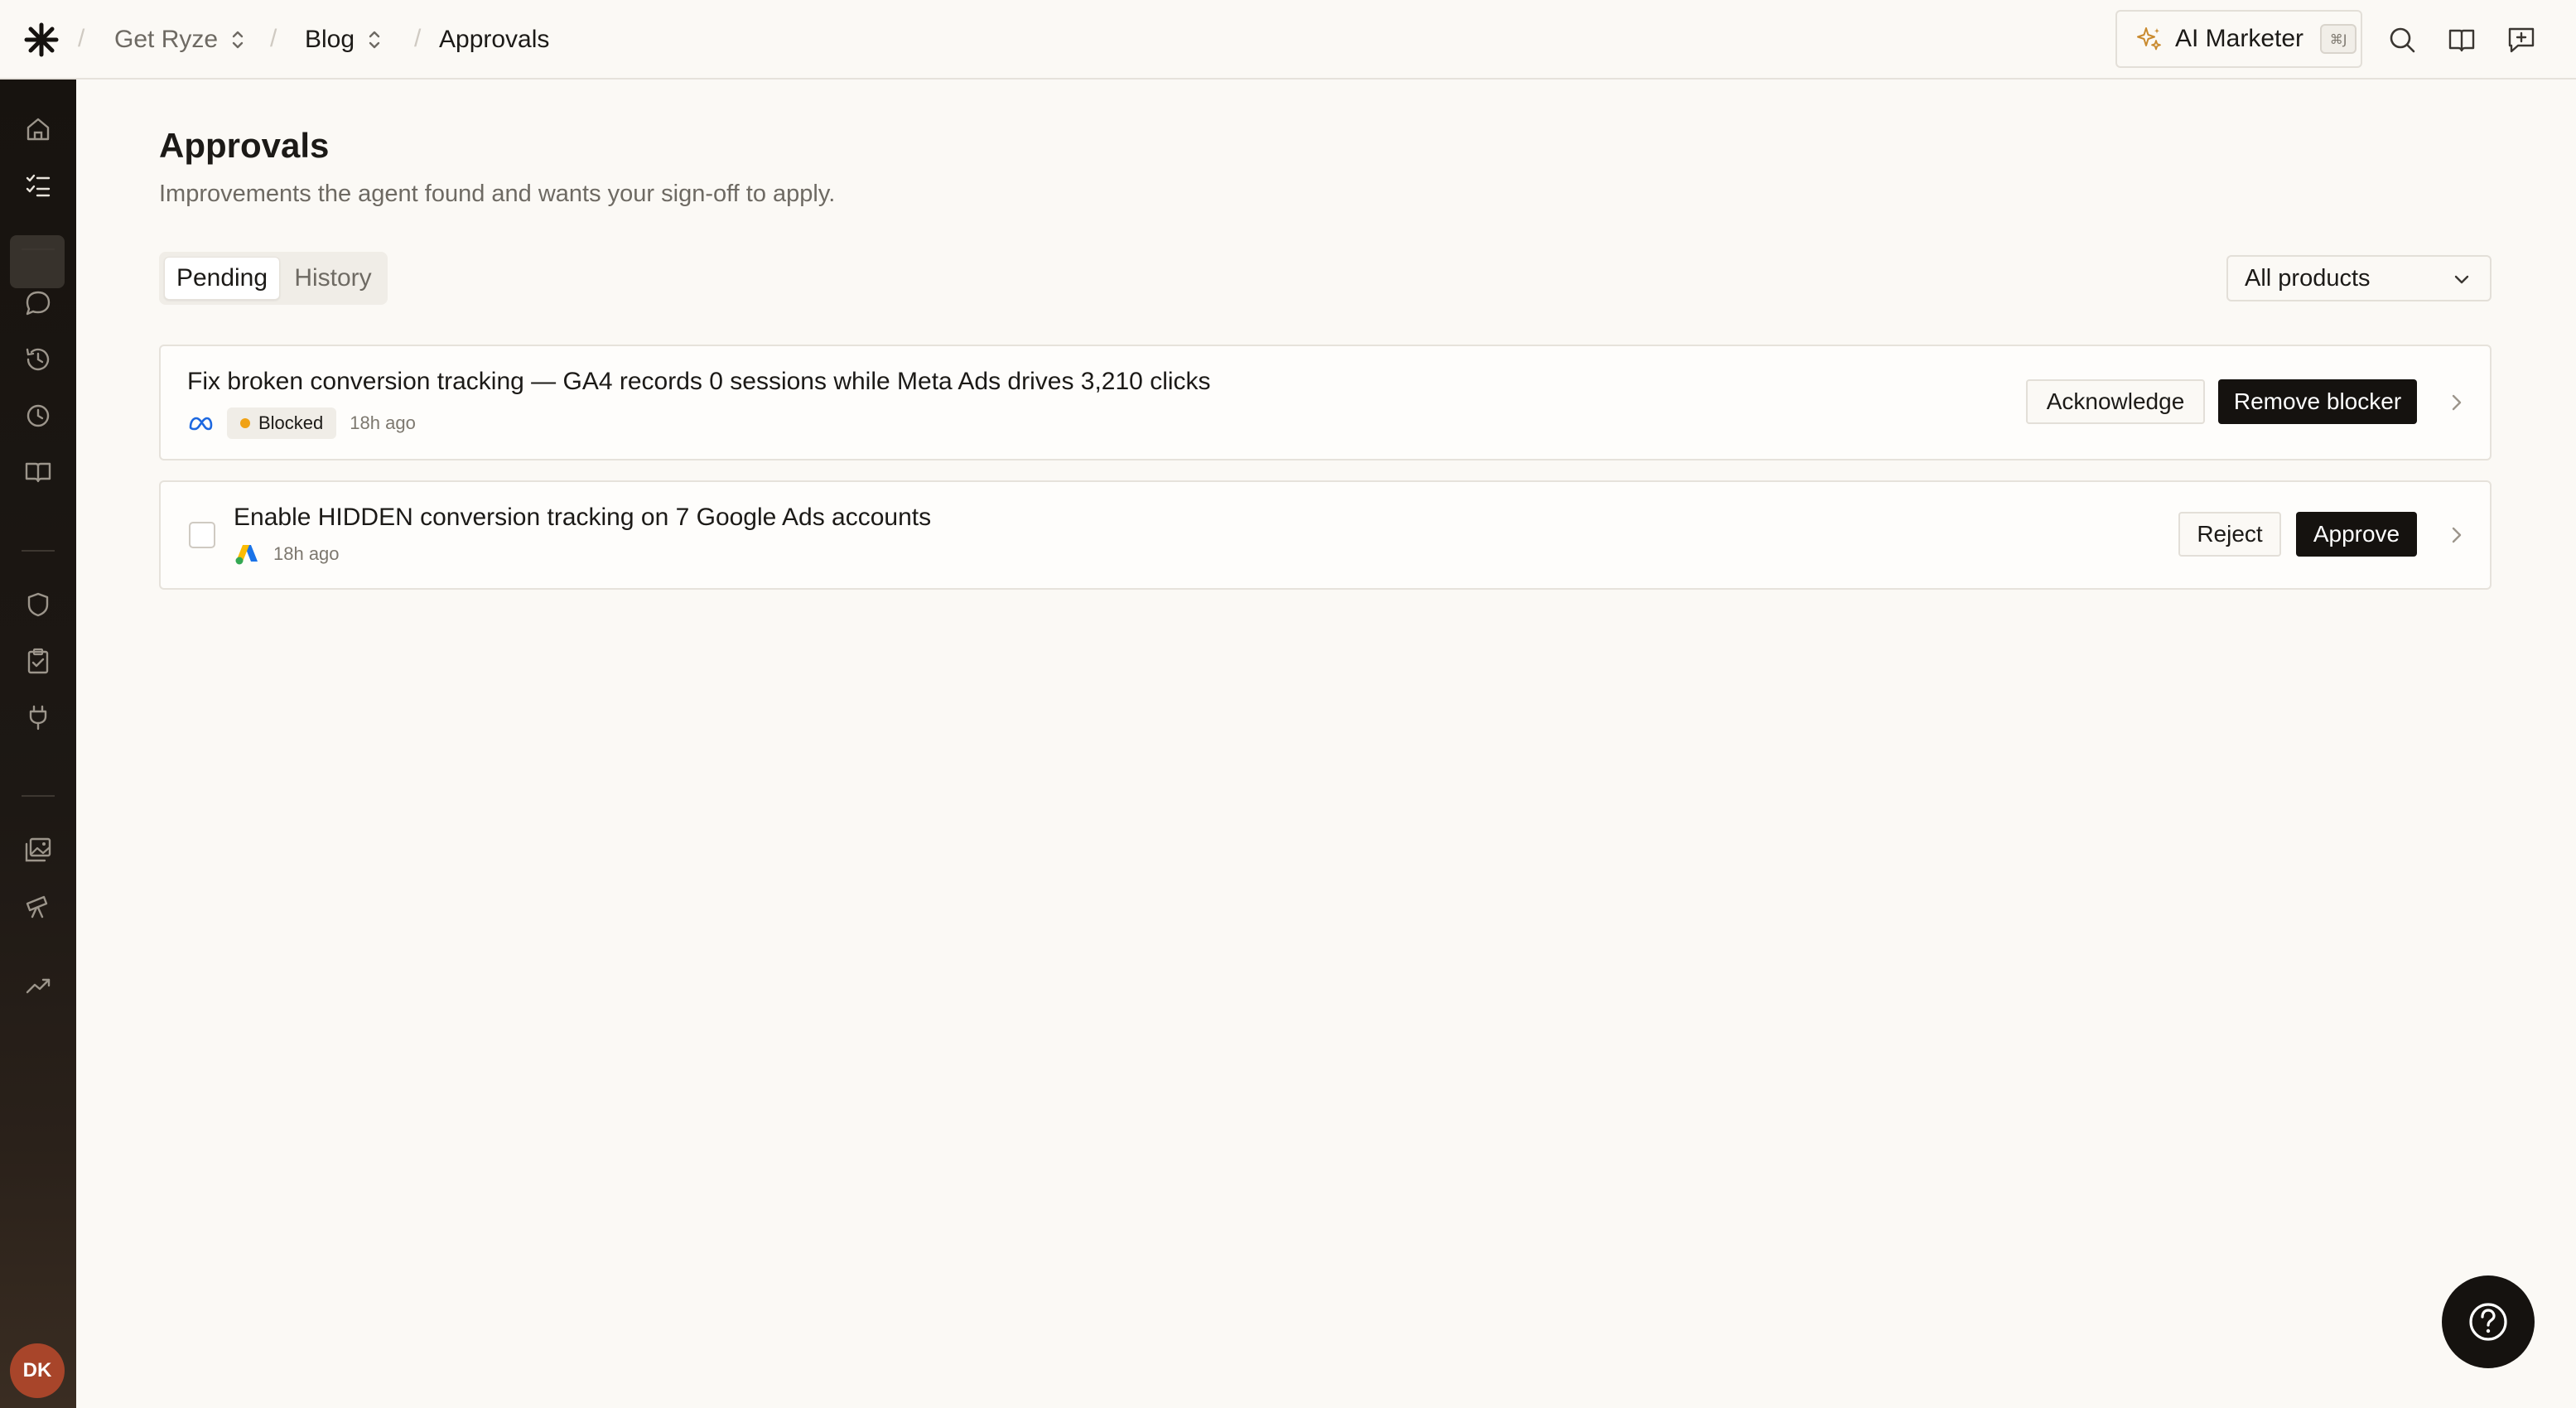  I want to click on google-ads-icon, so click(247, 555).